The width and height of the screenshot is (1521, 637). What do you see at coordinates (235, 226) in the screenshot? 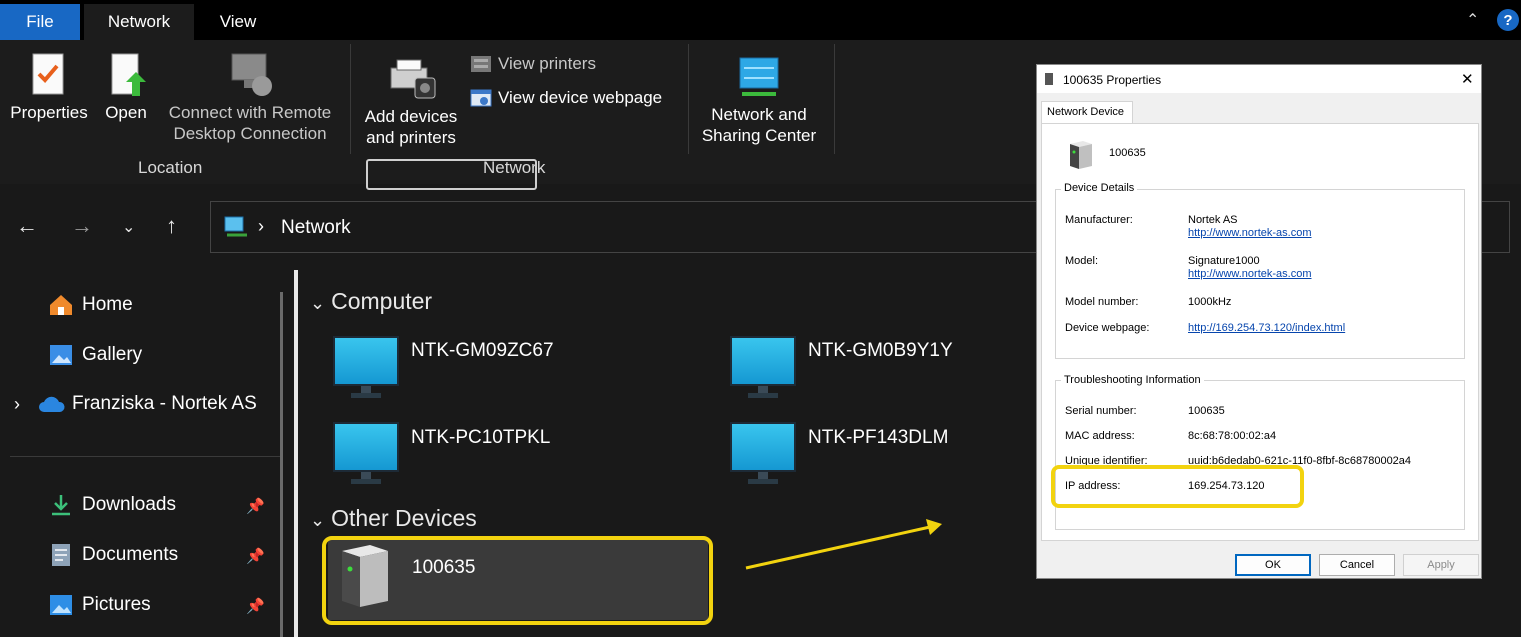
I see `network-folder-icon` at bounding box center [235, 226].